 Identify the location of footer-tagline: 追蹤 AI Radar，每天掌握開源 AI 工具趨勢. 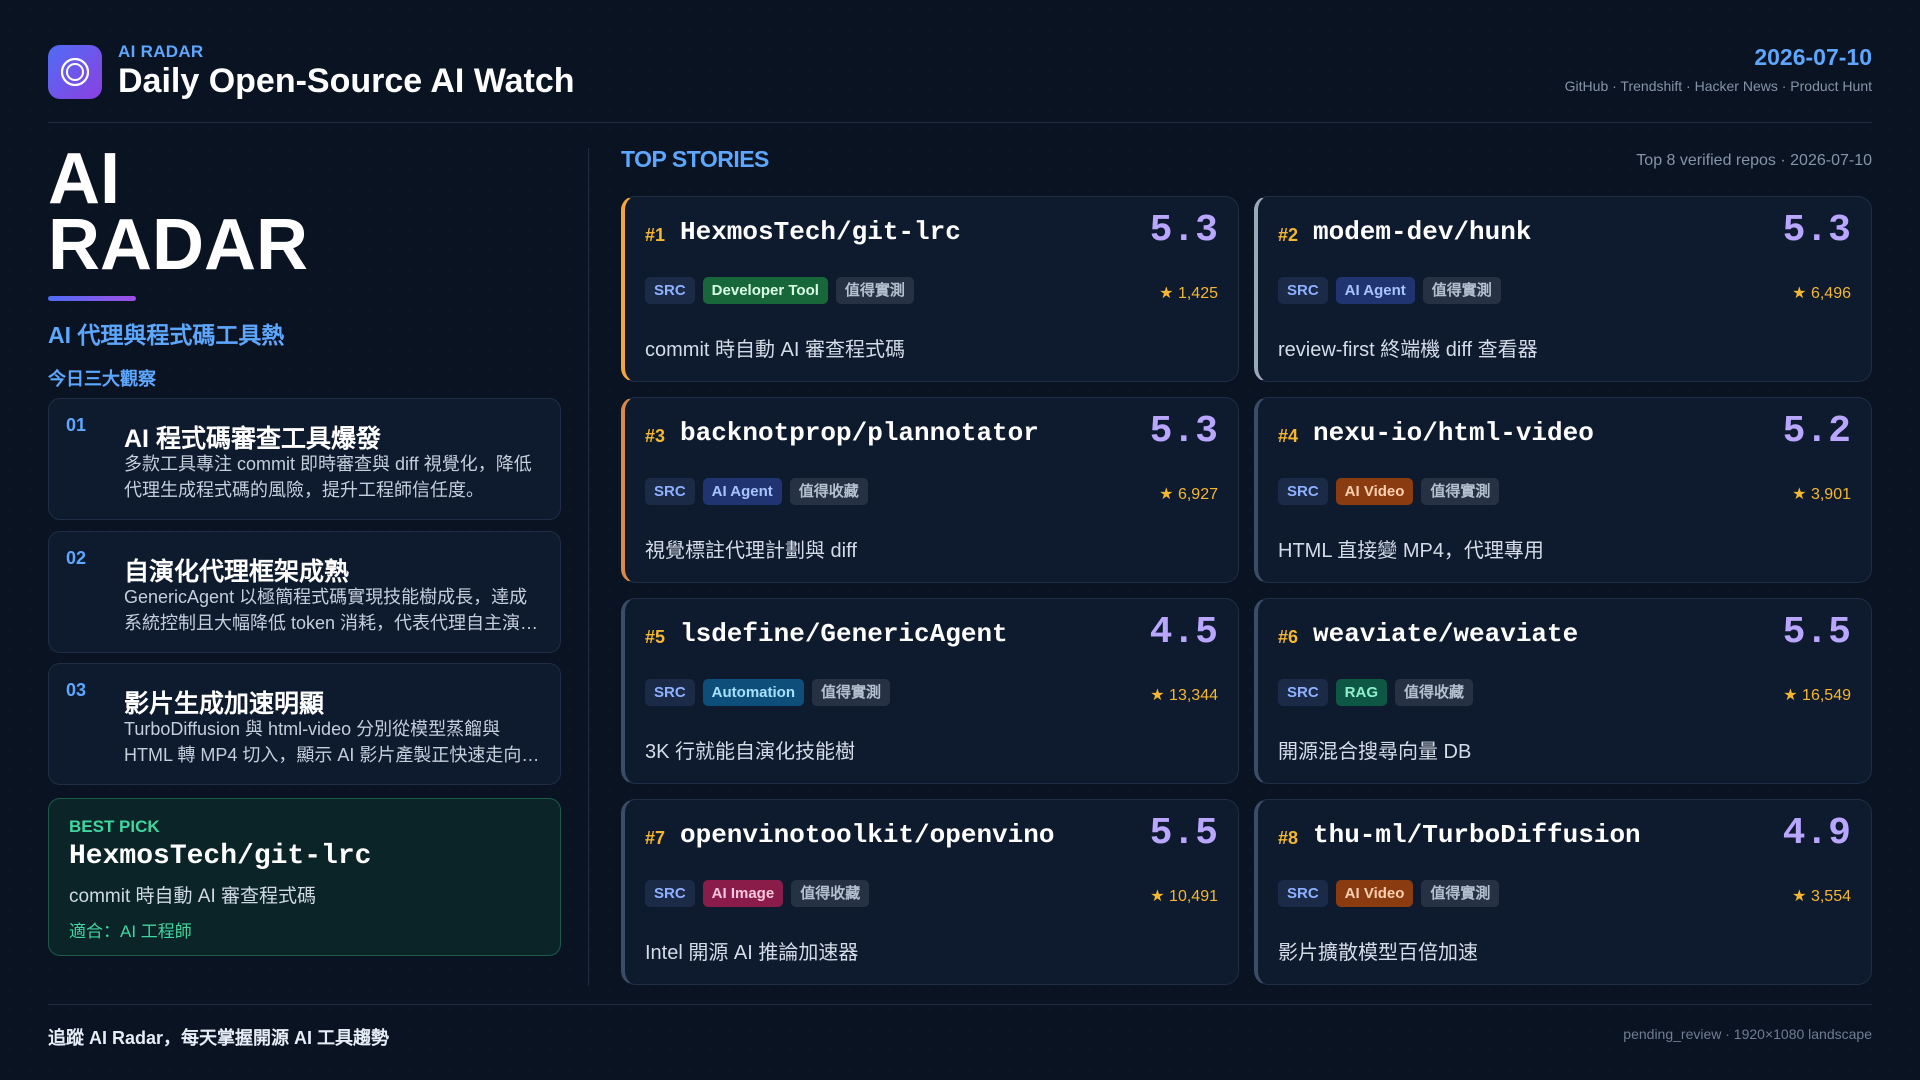
(219, 1038).